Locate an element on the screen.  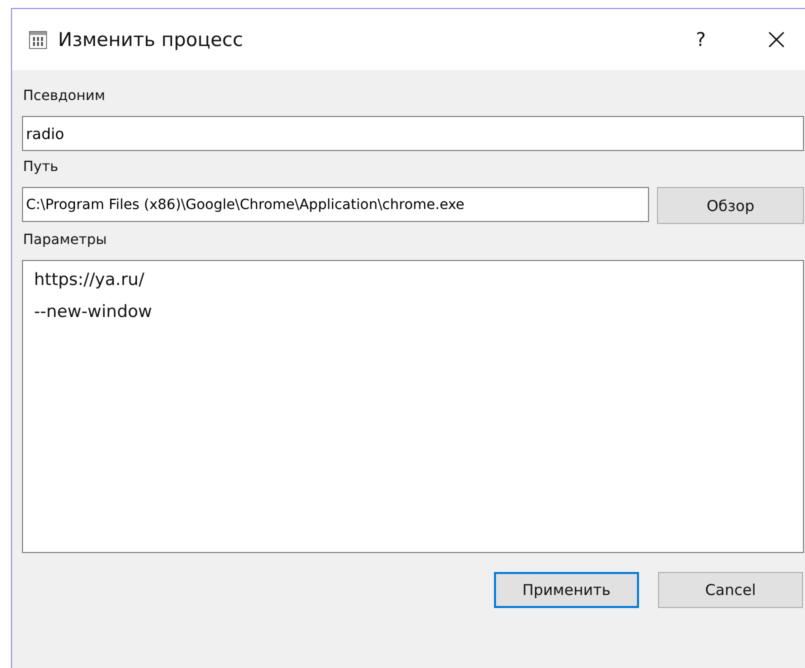
cancel-button: Cancel is located at coordinates (730, 590).